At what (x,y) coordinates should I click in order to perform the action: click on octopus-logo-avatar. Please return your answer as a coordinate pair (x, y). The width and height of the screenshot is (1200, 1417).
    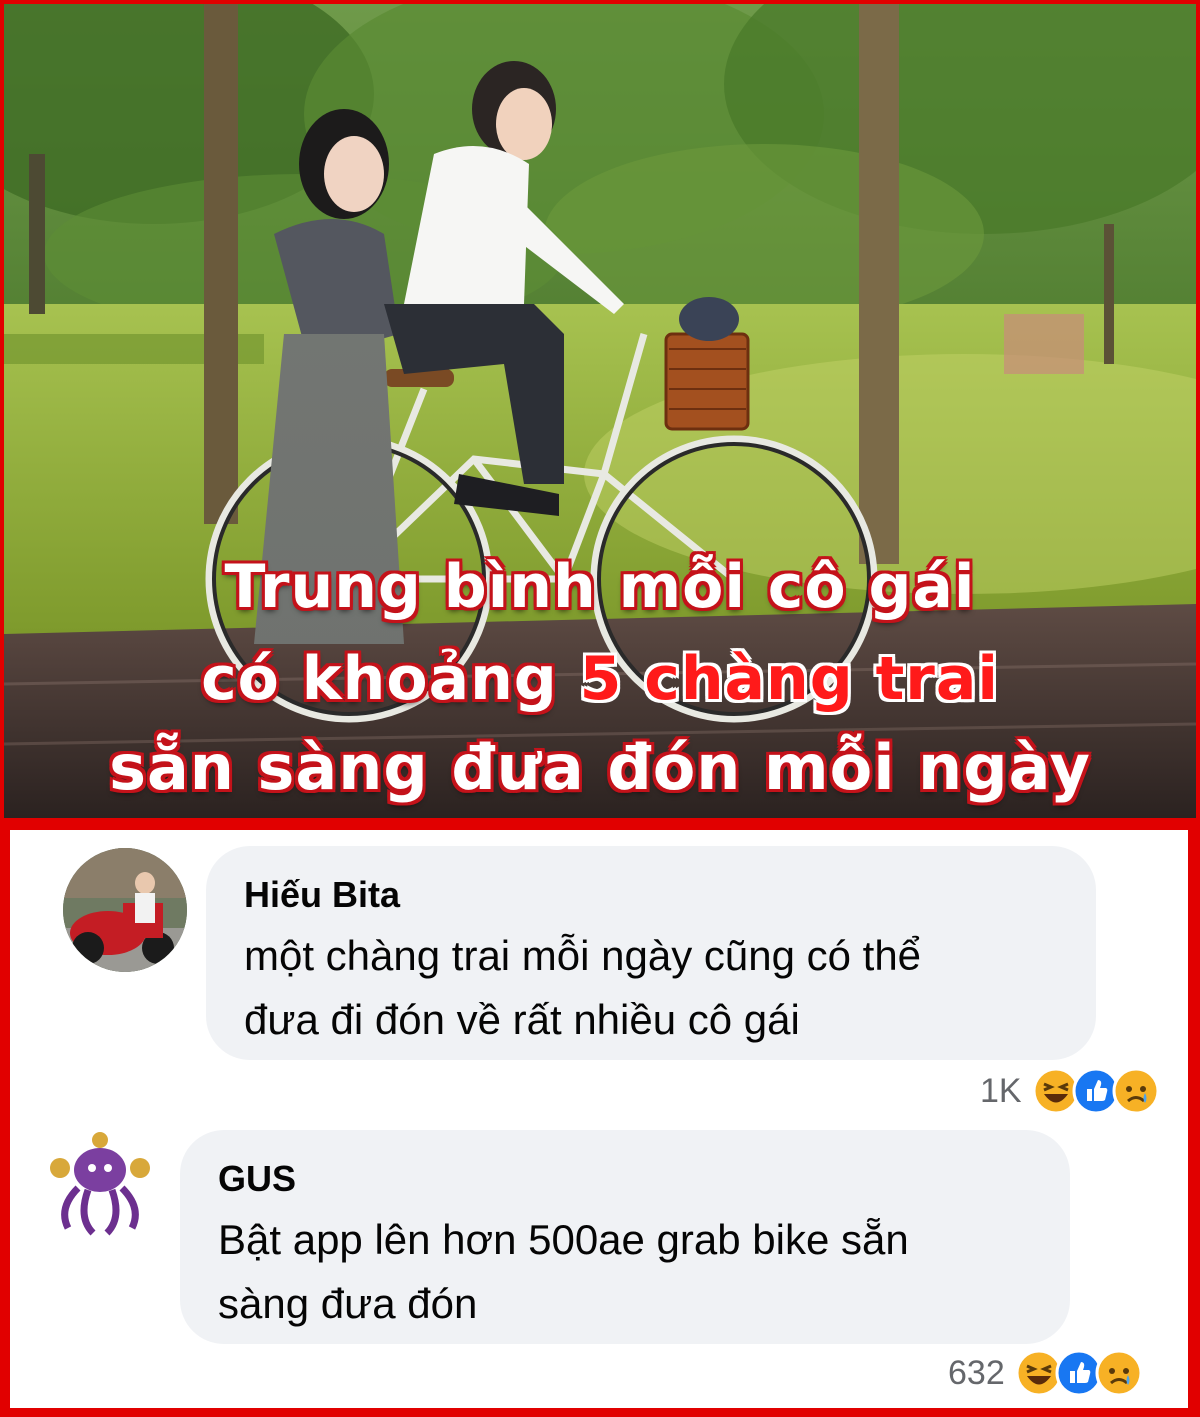
    Looking at the image, I should click on (100, 1190).